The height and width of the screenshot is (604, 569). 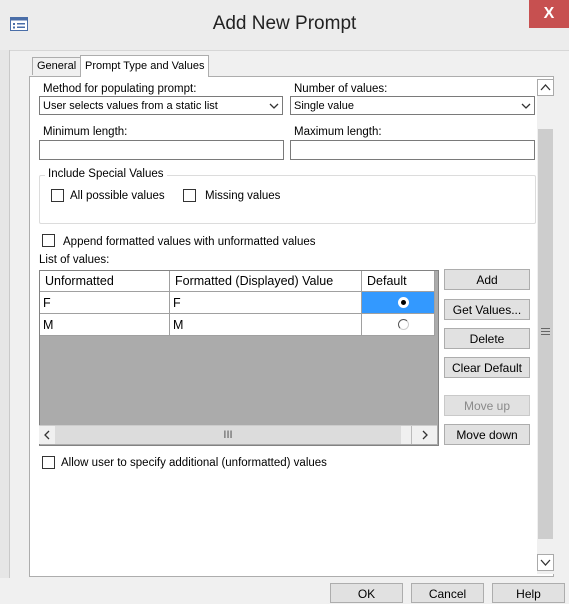 What do you see at coordinates (366, 593) in the screenshot?
I see `ok-button: OK` at bounding box center [366, 593].